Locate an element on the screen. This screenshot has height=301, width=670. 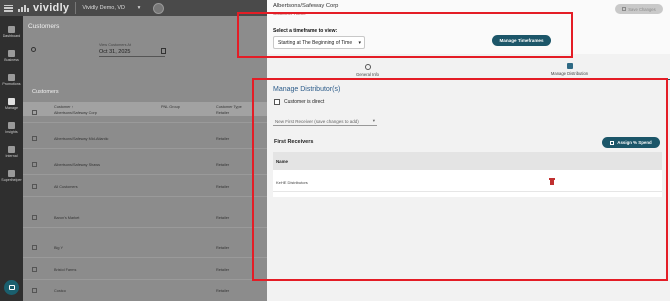
save-changes-button: Save Changes is located at coordinates (639, 9).